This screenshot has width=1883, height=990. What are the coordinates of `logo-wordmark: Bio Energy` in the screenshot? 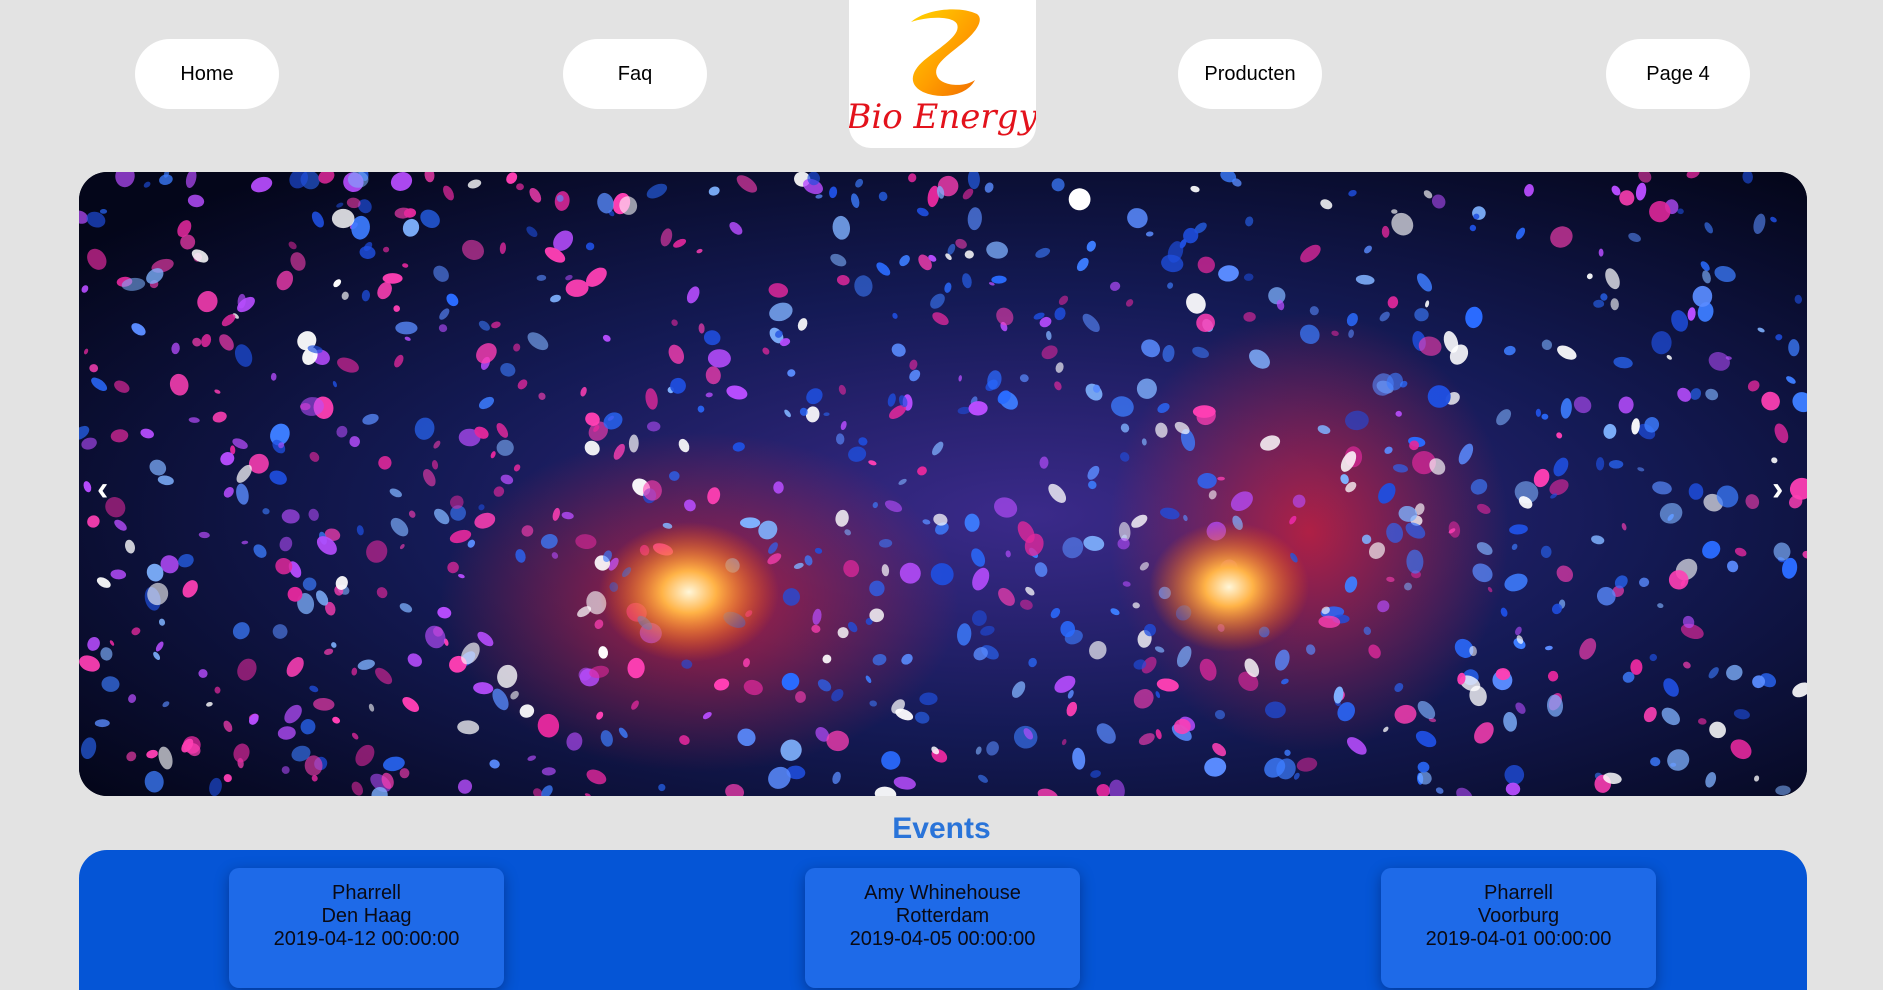 It's located at (942, 117).